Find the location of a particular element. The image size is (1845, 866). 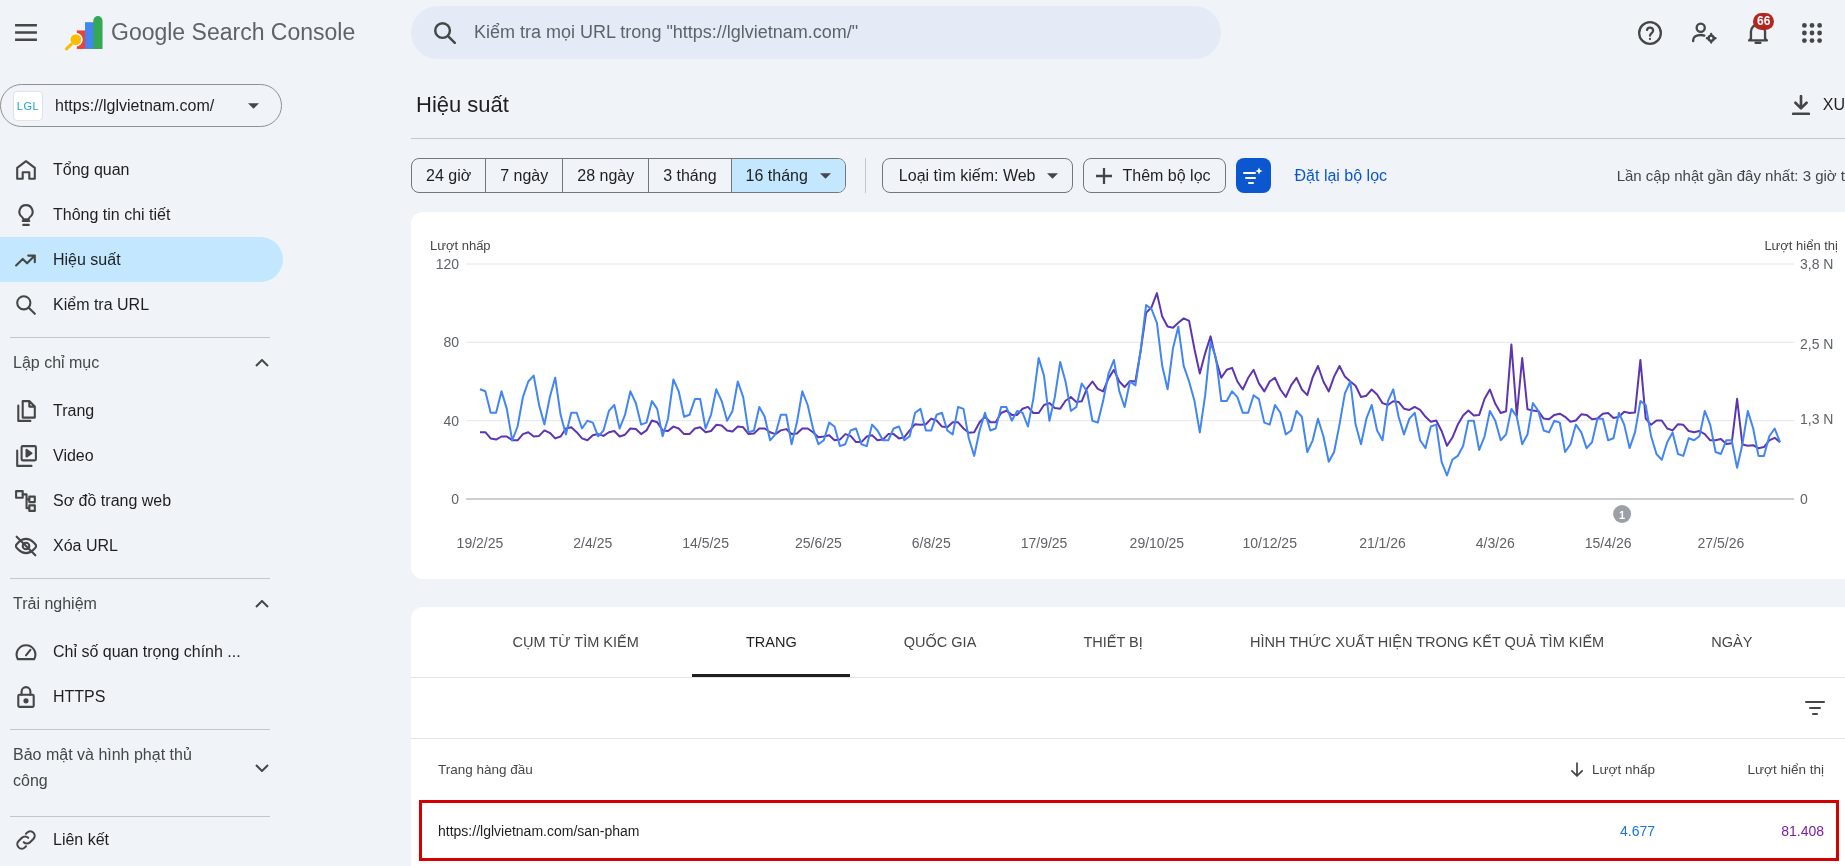

lock-icon is located at coordinates (26, 696).